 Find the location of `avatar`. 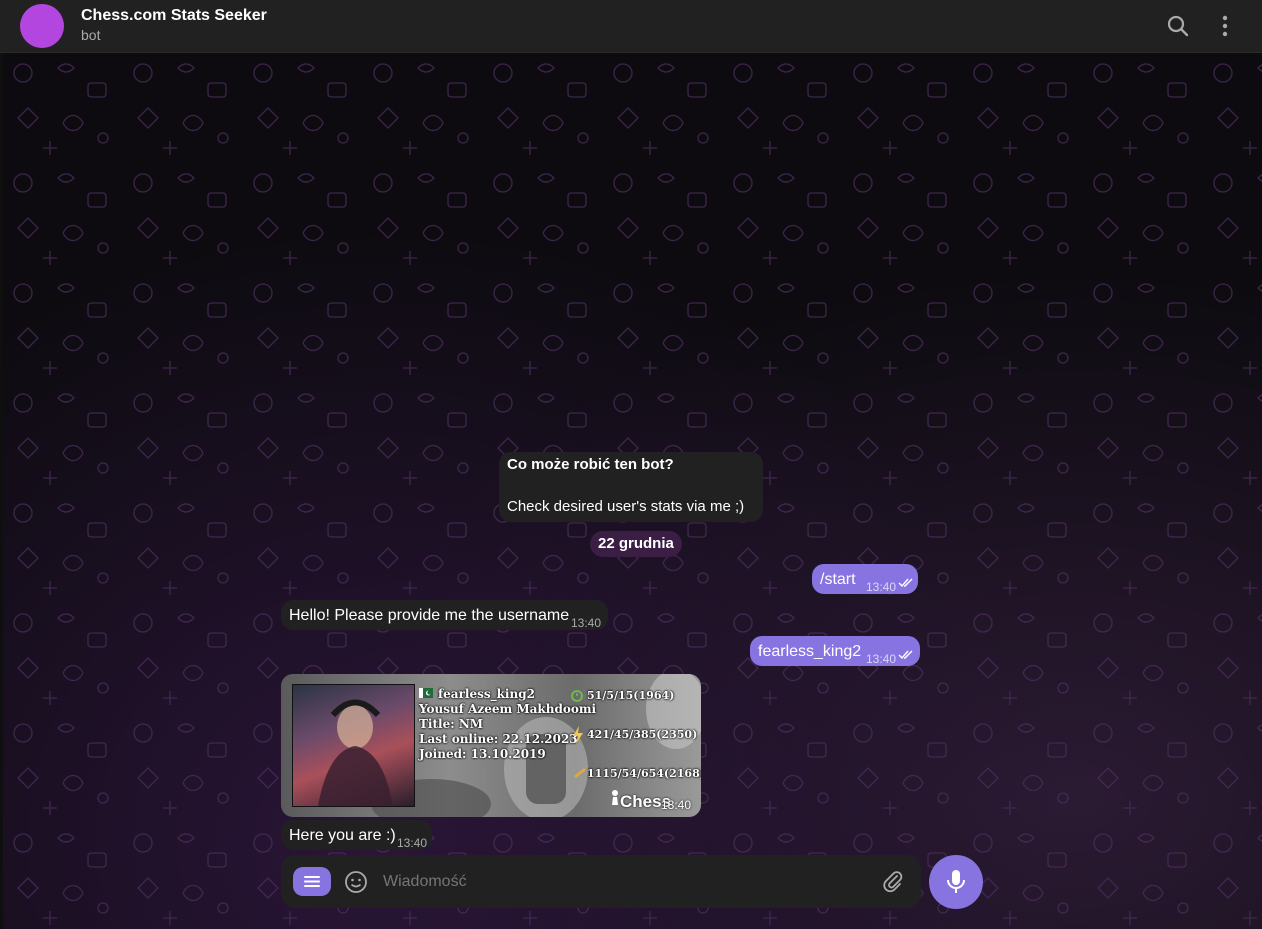

avatar is located at coordinates (42, 26).